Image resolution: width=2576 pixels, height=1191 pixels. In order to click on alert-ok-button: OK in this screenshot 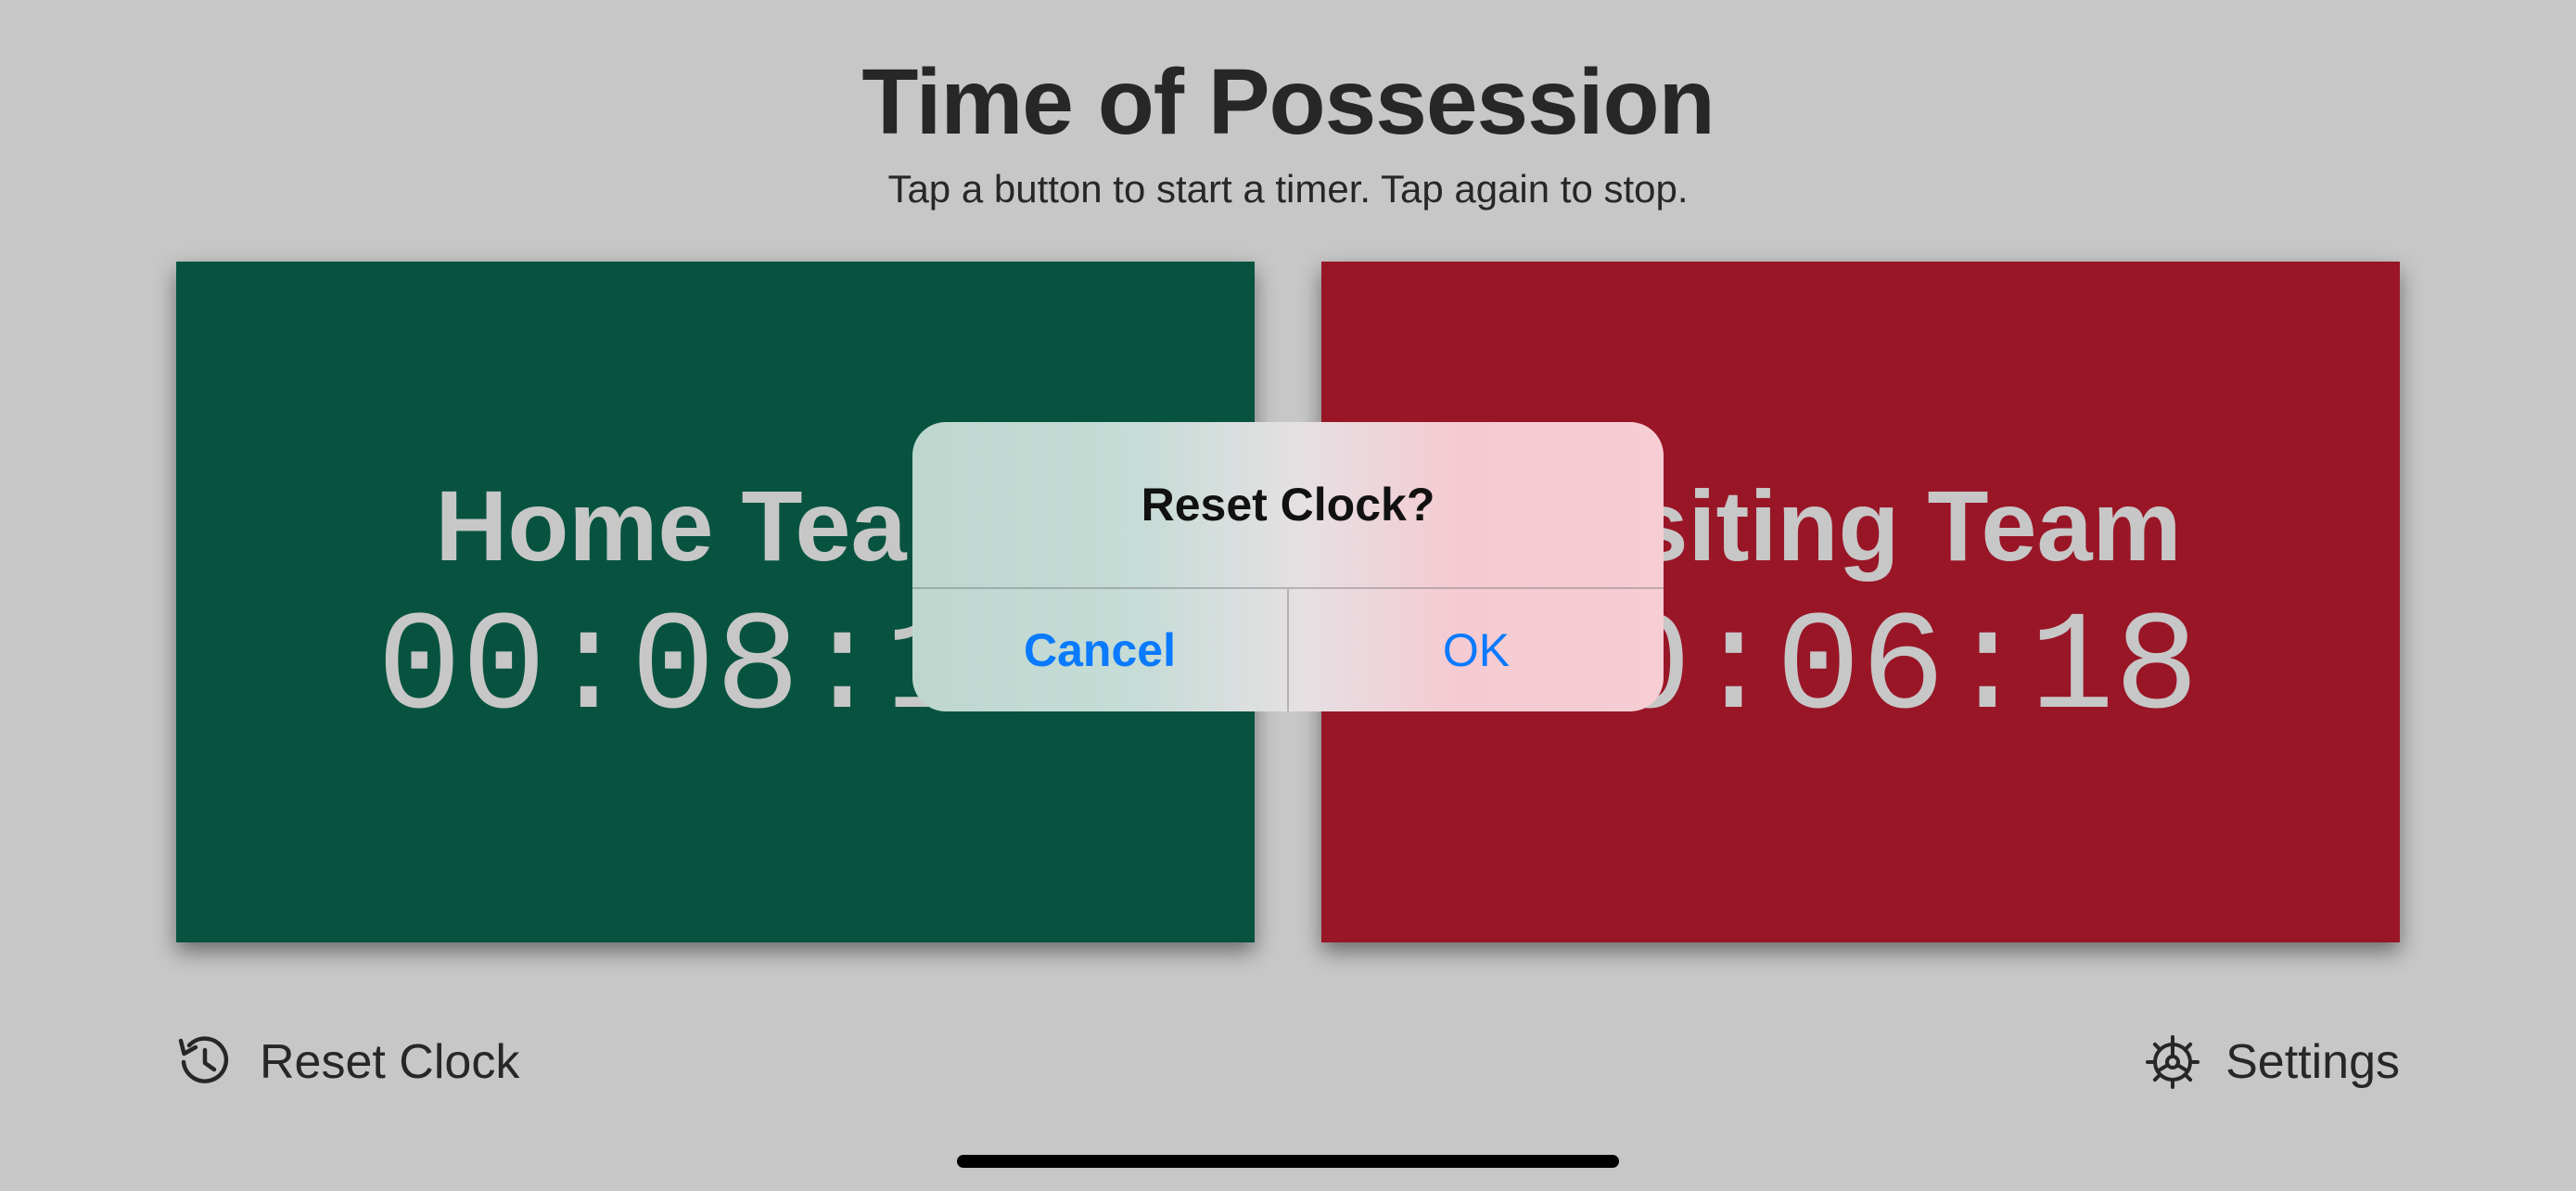, I will do `click(1477, 650)`.